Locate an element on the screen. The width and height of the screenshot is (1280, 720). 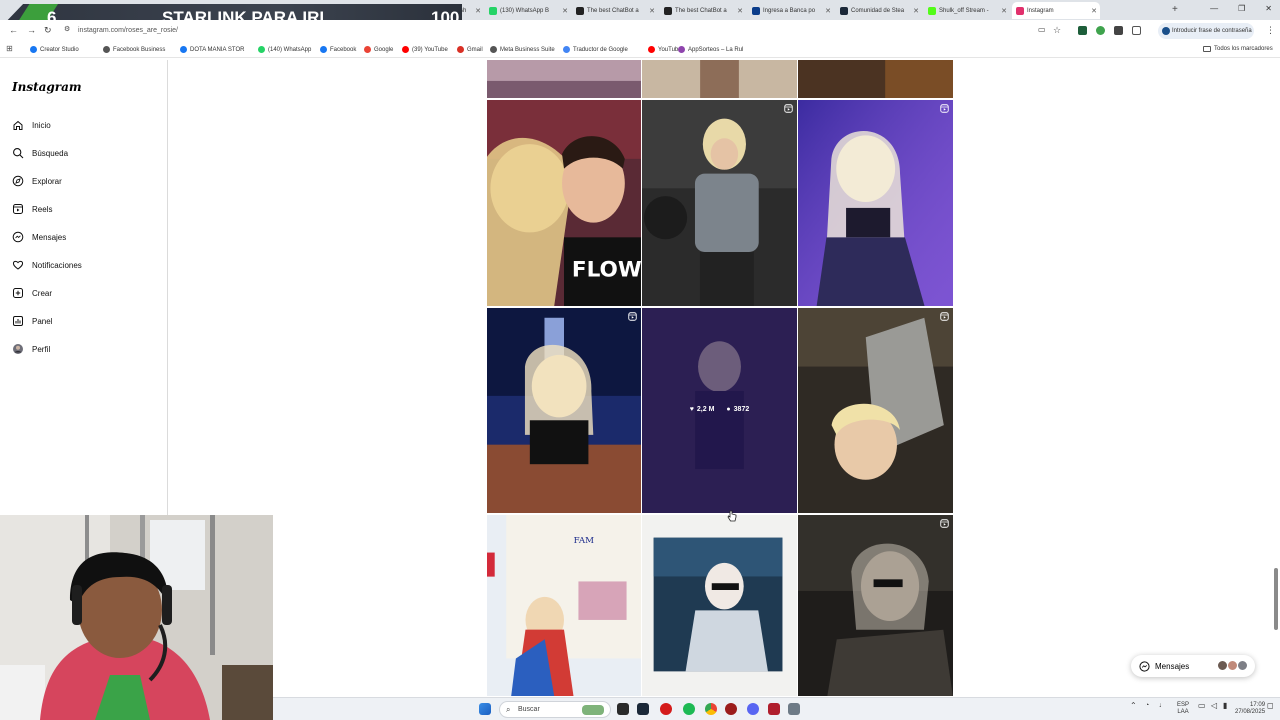
back-icon: ← is located at coordinates (13, 30).